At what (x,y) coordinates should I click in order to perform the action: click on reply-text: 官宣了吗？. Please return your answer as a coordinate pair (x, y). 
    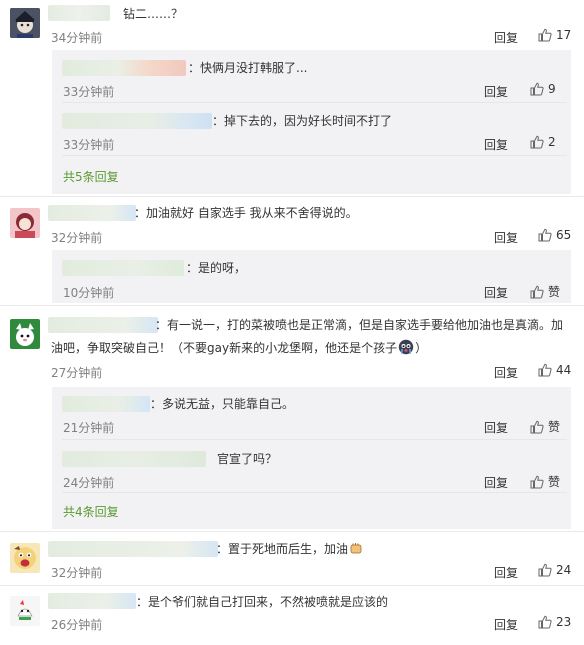
    Looking at the image, I should click on (247, 459).